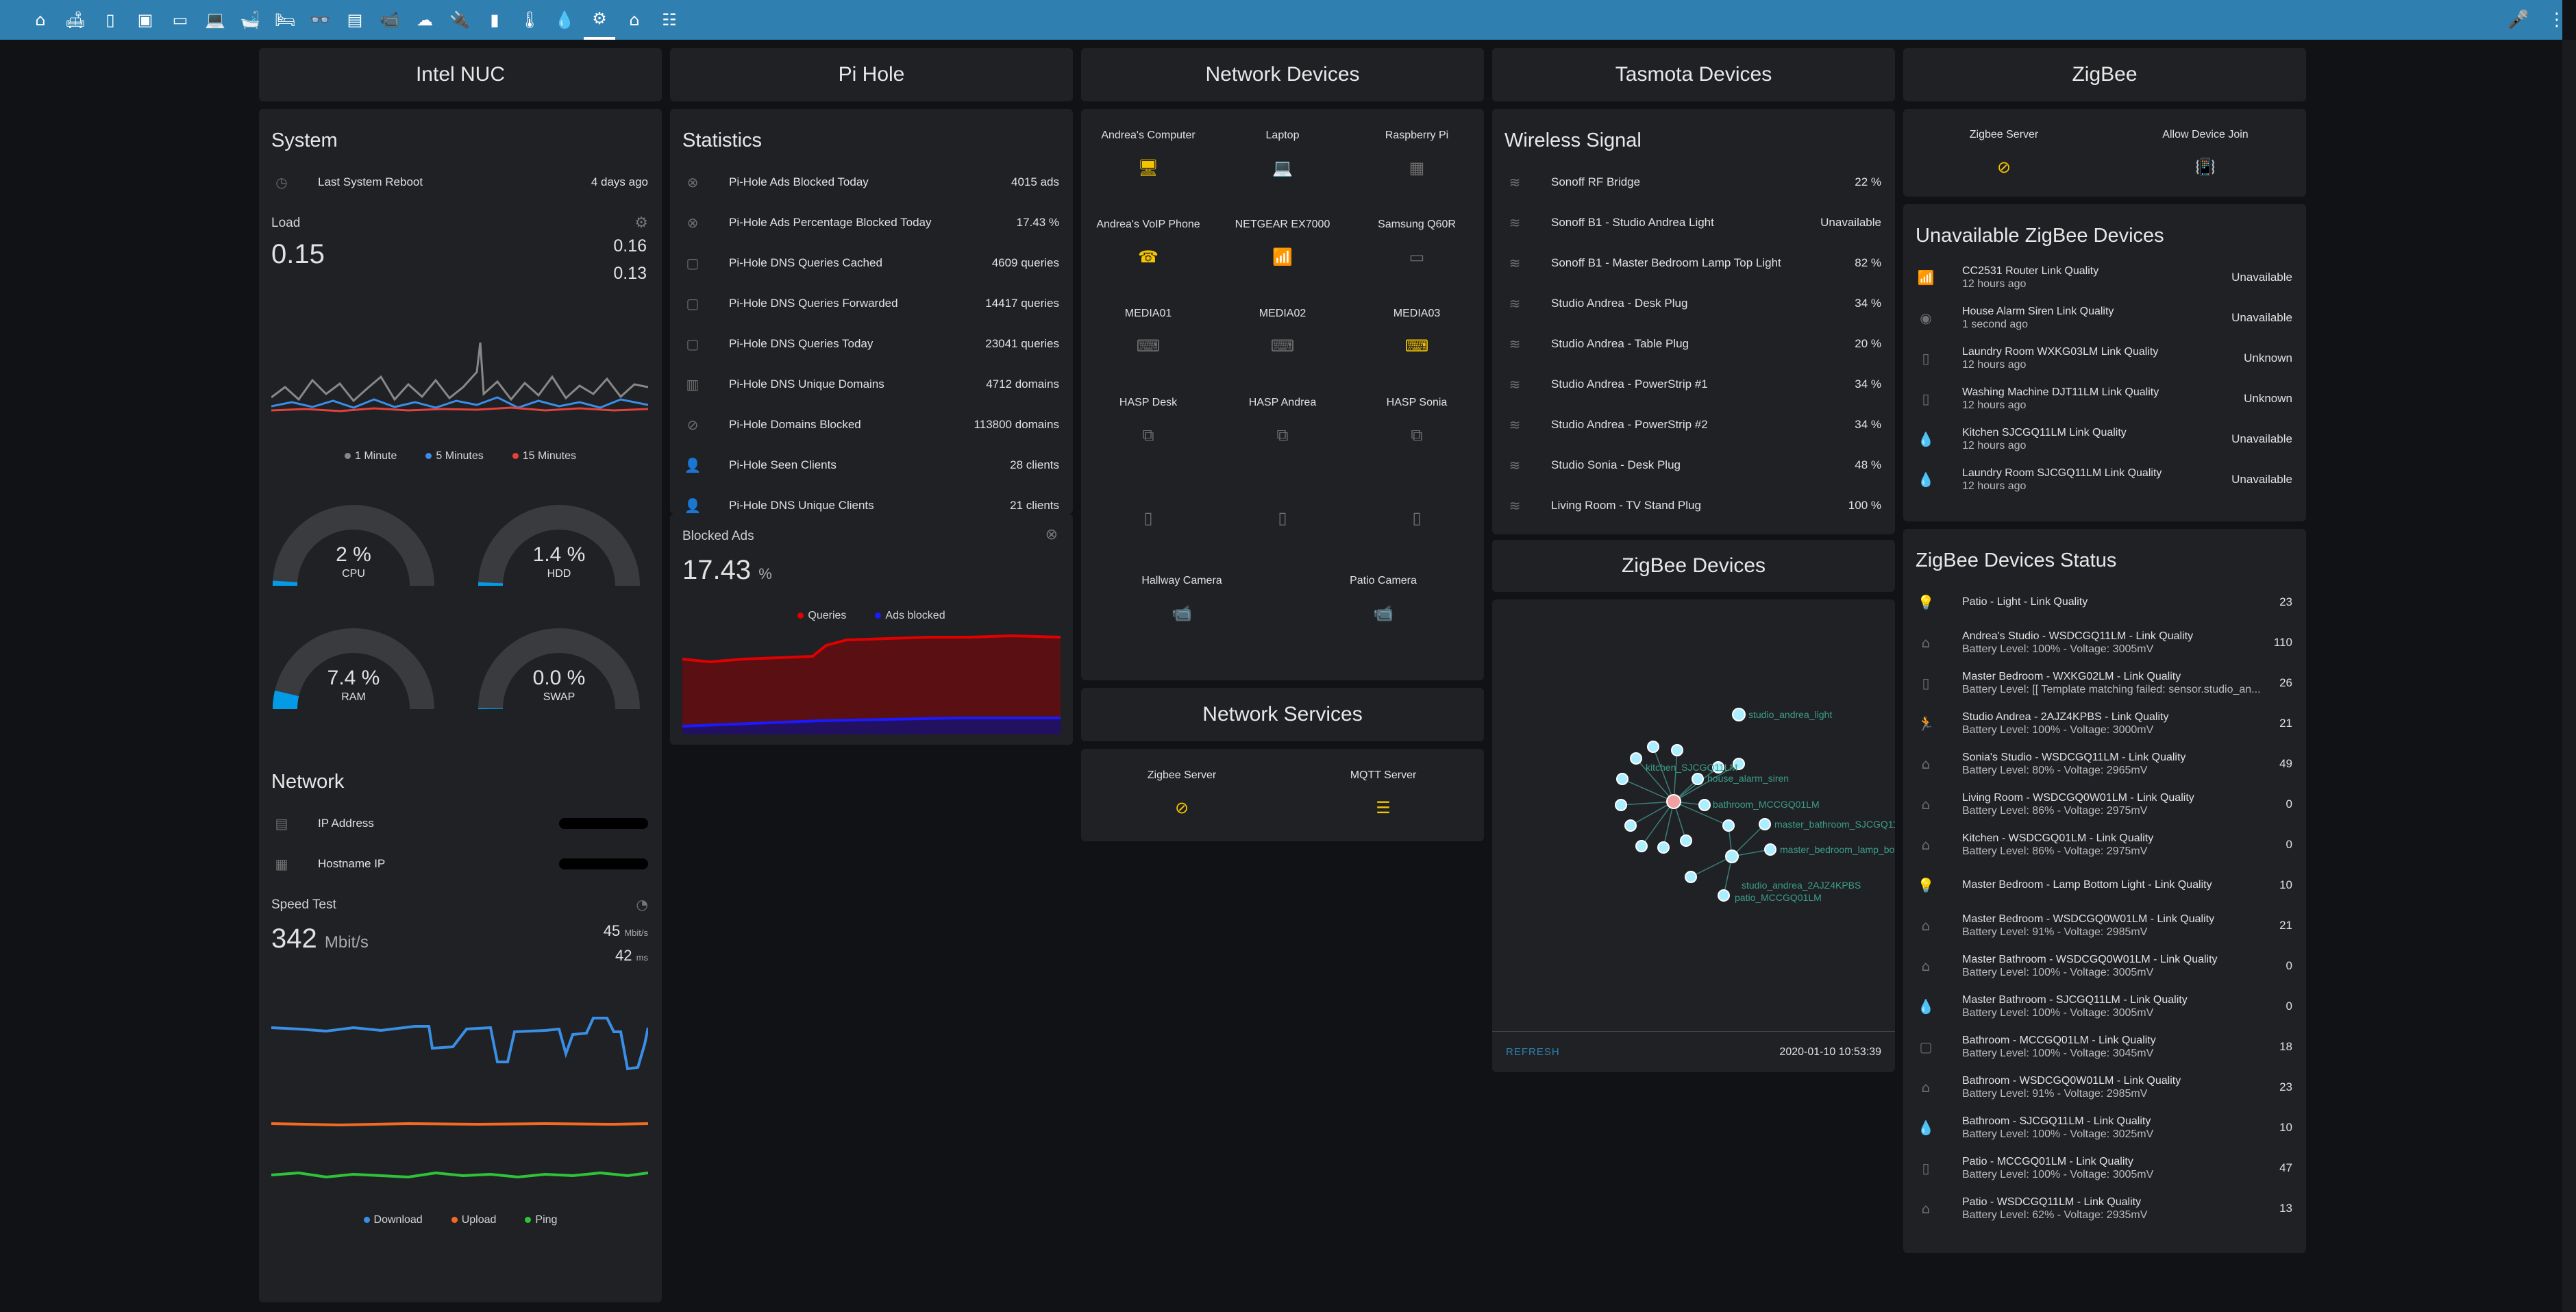 The image size is (2576, 1312). What do you see at coordinates (145, 20) in the screenshot?
I see `washer-icon: ▣` at bounding box center [145, 20].